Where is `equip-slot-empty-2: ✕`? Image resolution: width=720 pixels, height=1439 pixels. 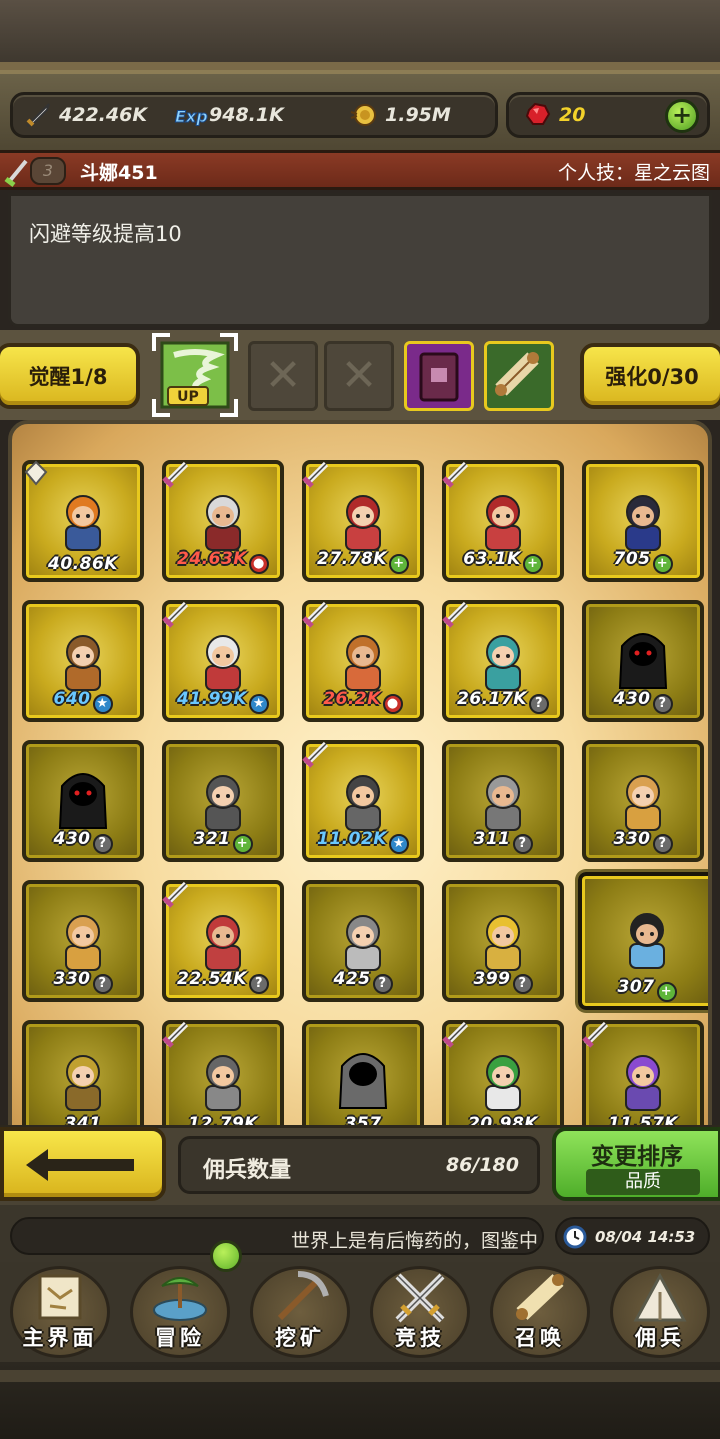 equip-slot-empty-2: ✕ is located at coordinates (359, 376).